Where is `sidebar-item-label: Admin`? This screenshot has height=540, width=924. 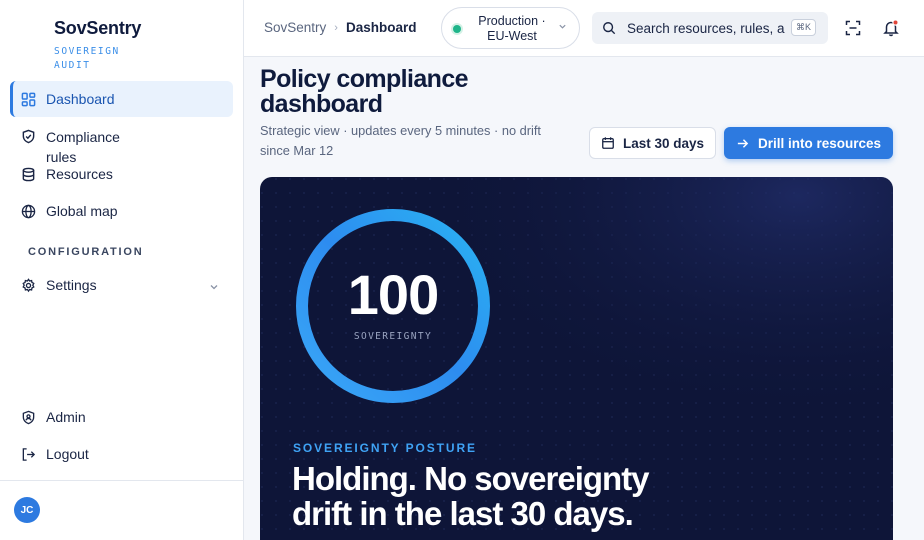 sidebar-item-label: Admin is located at coordinates (66, 417).